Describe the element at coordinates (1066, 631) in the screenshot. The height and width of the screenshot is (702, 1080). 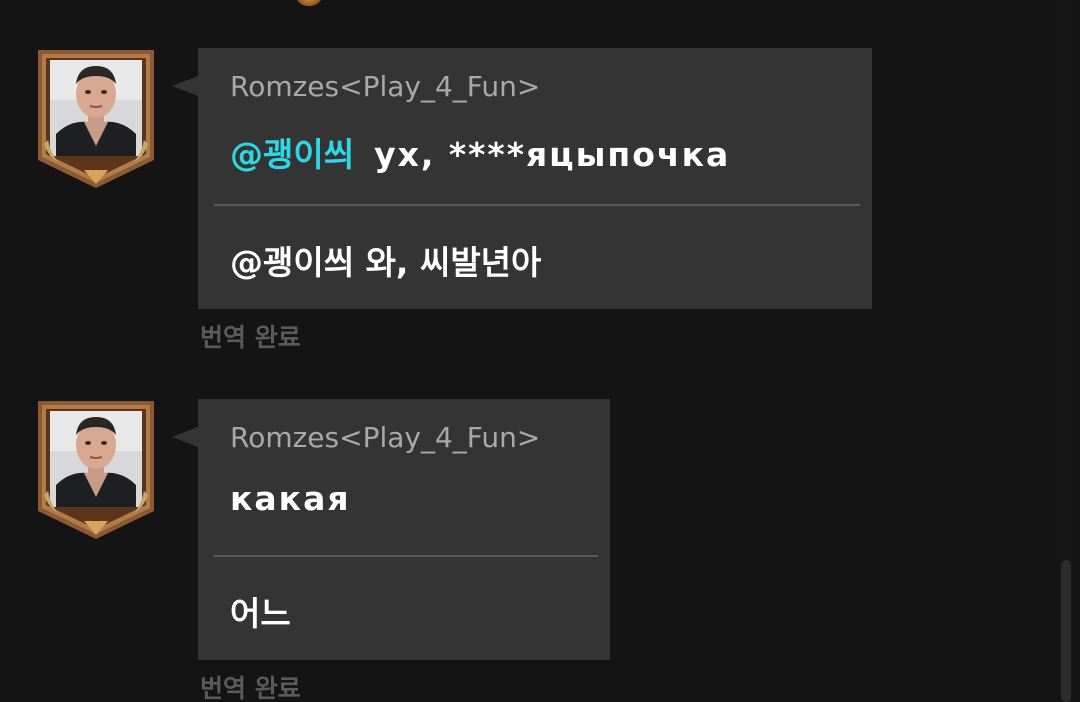
I see `scrollbar-thumb` at that location.